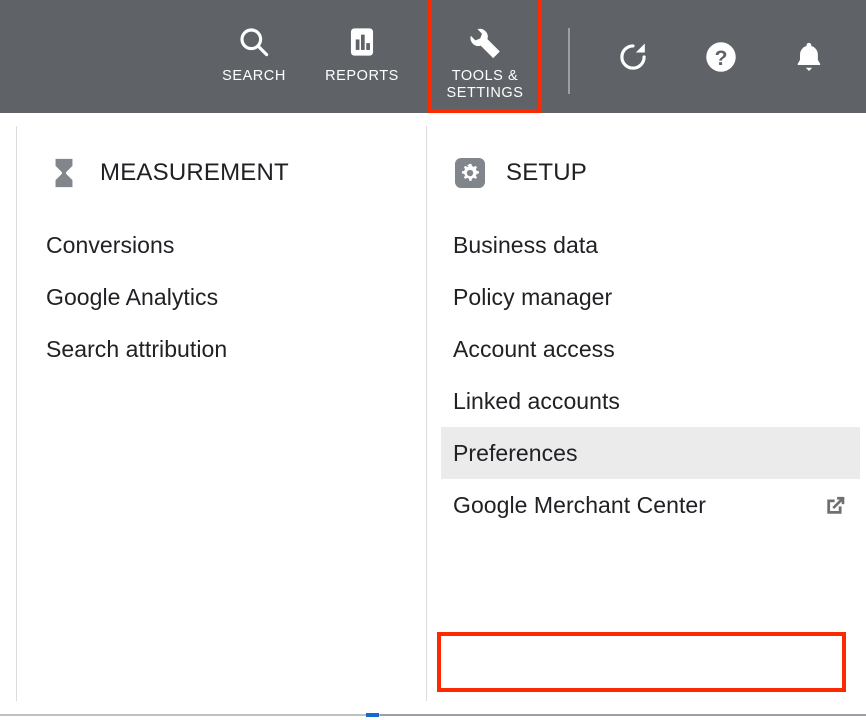 The width and height of the screenshot is (866, 720). Describe the element at coordinates (646, 245) in the screenshot. I see `menu-item-business-data: Business data` at that location.